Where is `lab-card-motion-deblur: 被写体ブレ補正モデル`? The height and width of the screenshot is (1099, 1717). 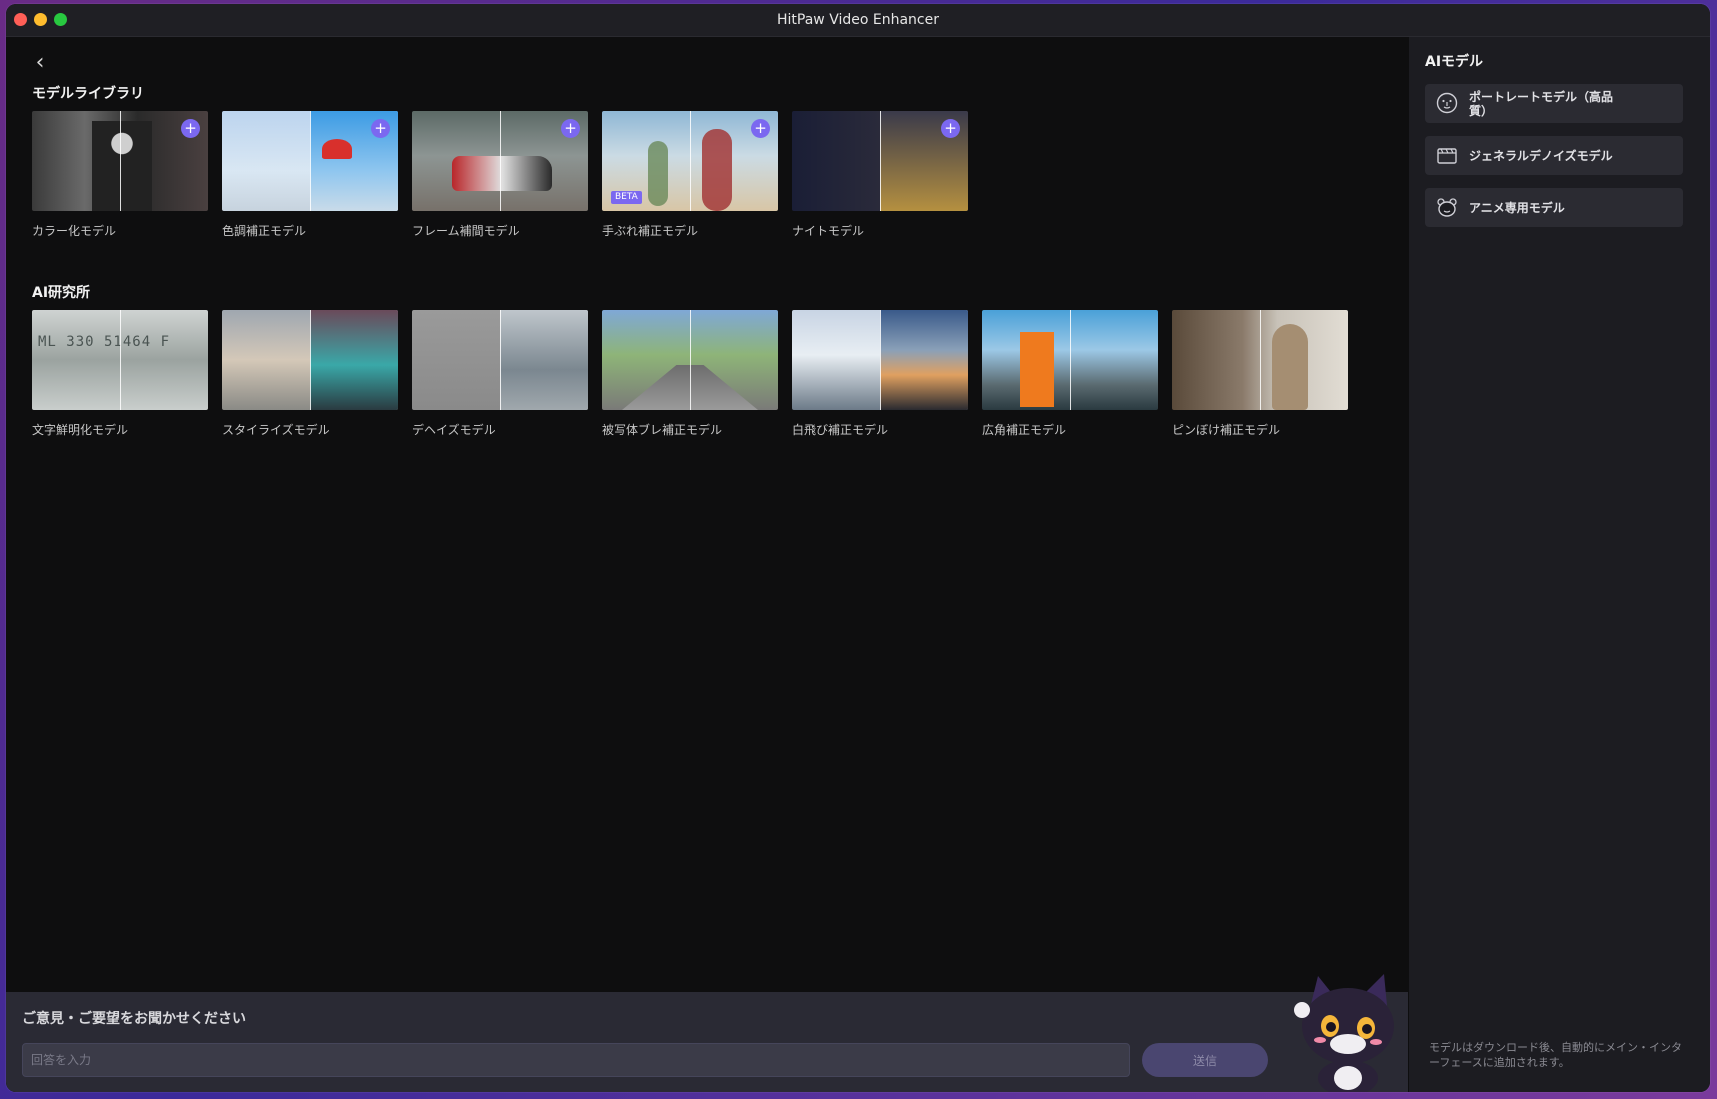
lab-card-motion-deblur: 被写体ブレ補正モデル is located at coordinates (690, 374).